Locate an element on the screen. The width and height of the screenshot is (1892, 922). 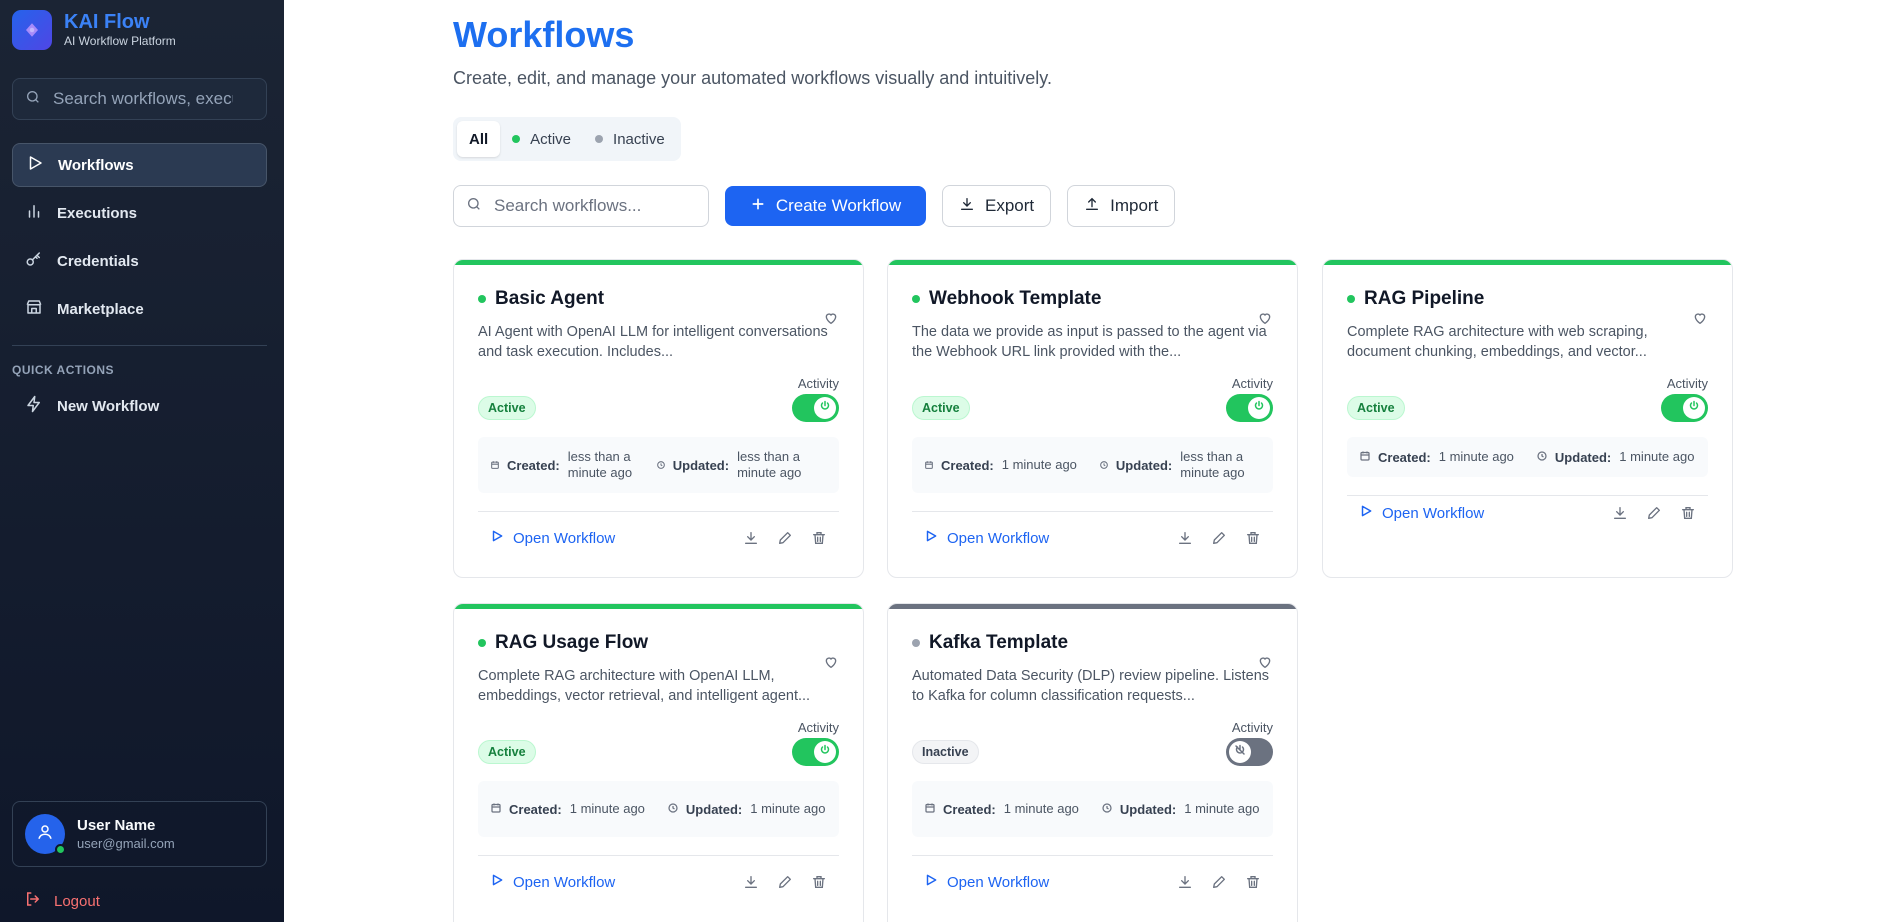
bar-chart-icon is located at coordinates (34, 213).